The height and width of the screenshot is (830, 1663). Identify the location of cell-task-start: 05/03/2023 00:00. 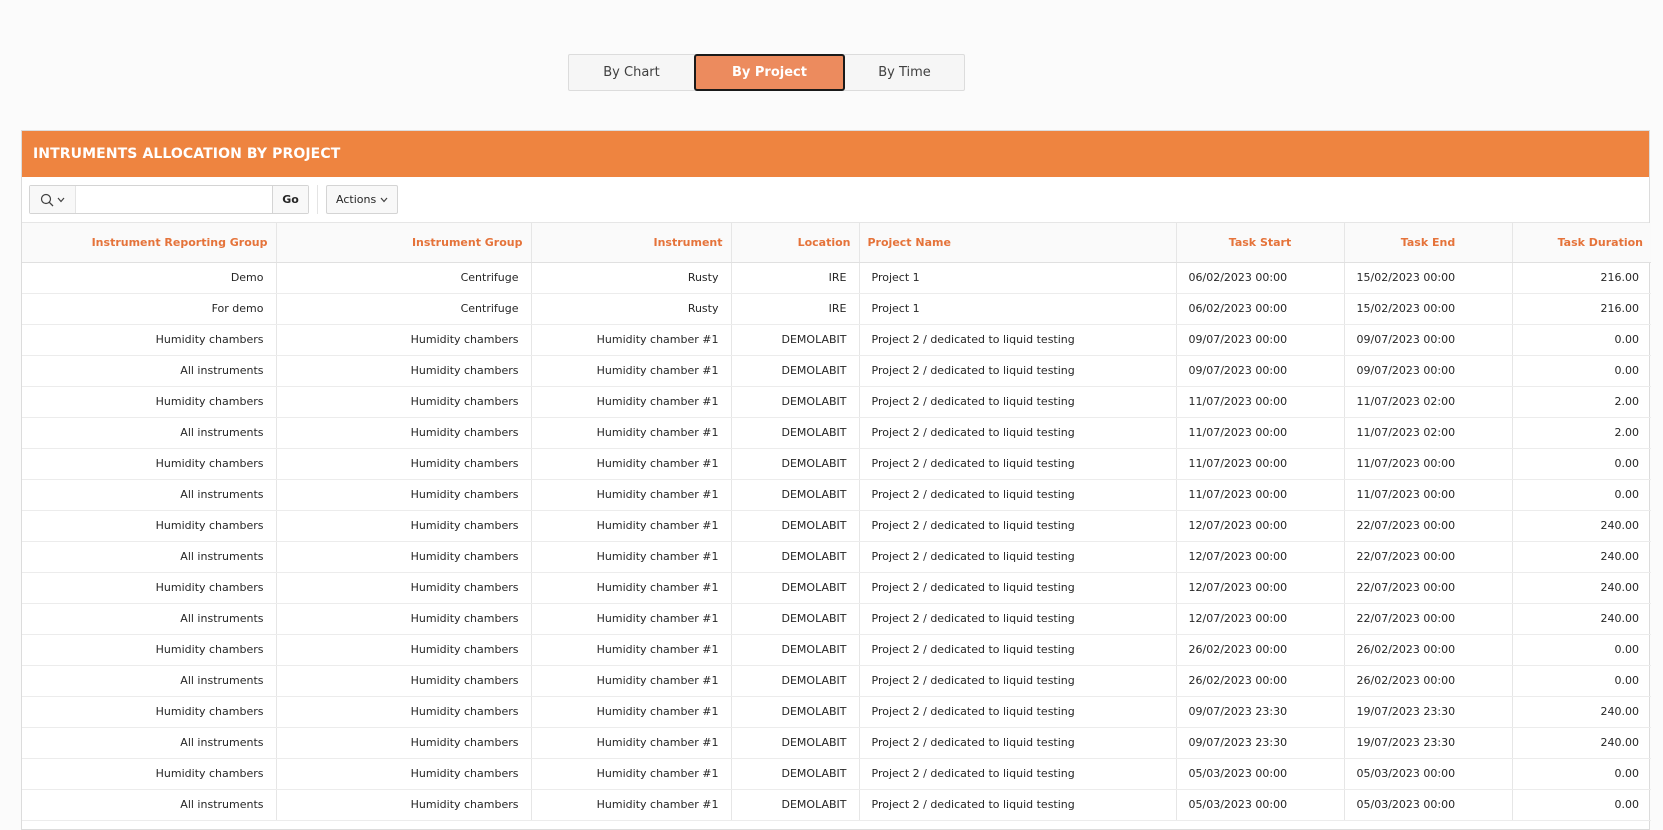
(1260, 774).